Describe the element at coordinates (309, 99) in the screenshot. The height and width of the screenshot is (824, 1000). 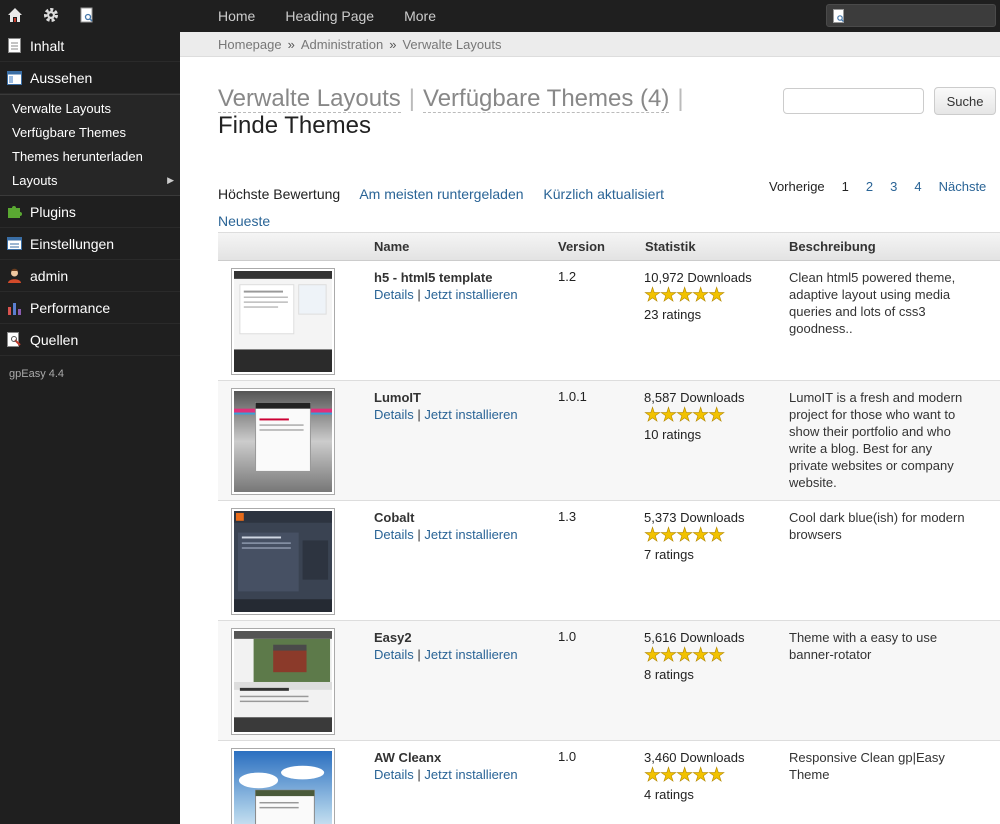
I see `heading-link-verwalte-layouts: Verwalte Layouts` at that location.